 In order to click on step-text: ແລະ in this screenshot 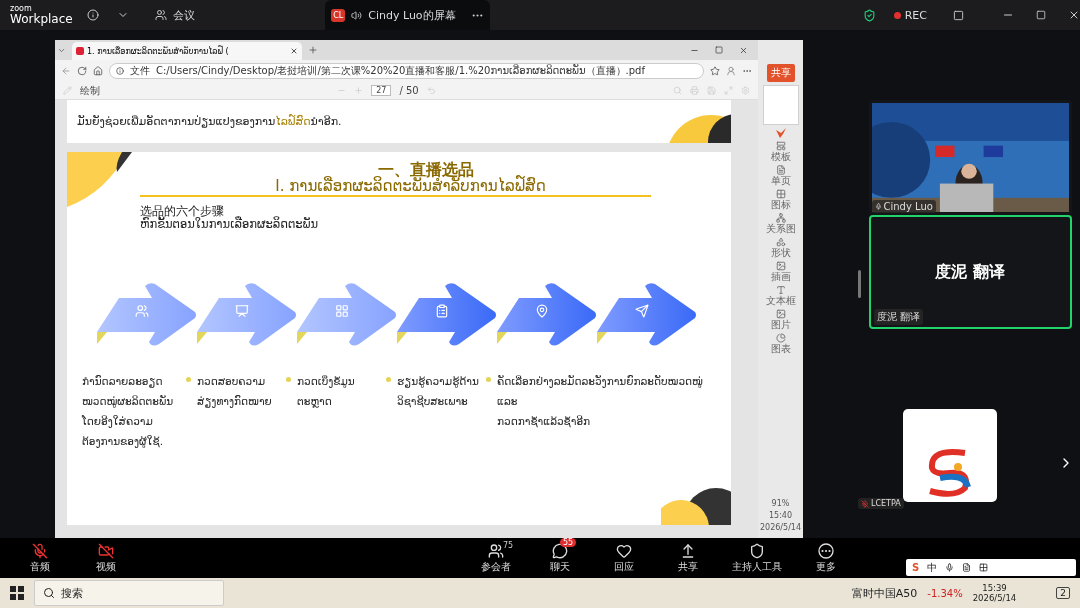, I will do `click(508, 402)`.